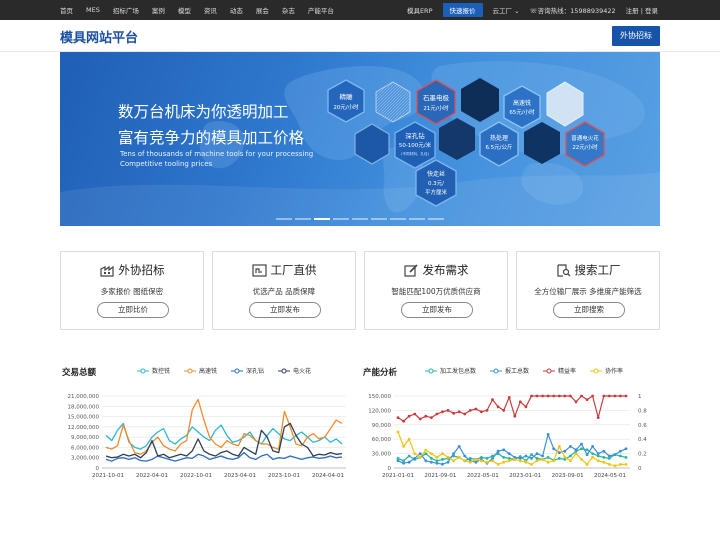 The height and width of the screenshot is (540, 720). What do you see at coordinates (636, 36) in the screenshot?
I see `outsource-tender-button: 外协招标` at bounding box center [636, 36].